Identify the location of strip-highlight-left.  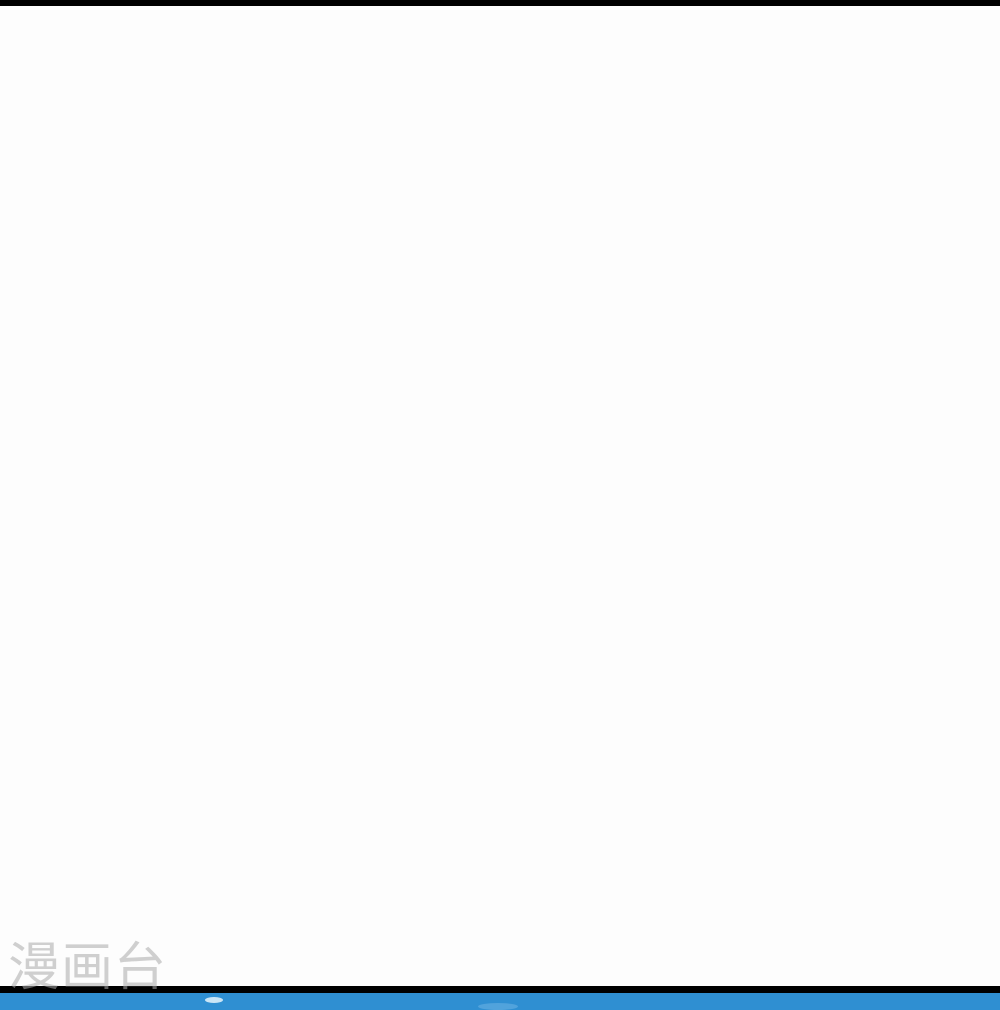
(214, 1000).